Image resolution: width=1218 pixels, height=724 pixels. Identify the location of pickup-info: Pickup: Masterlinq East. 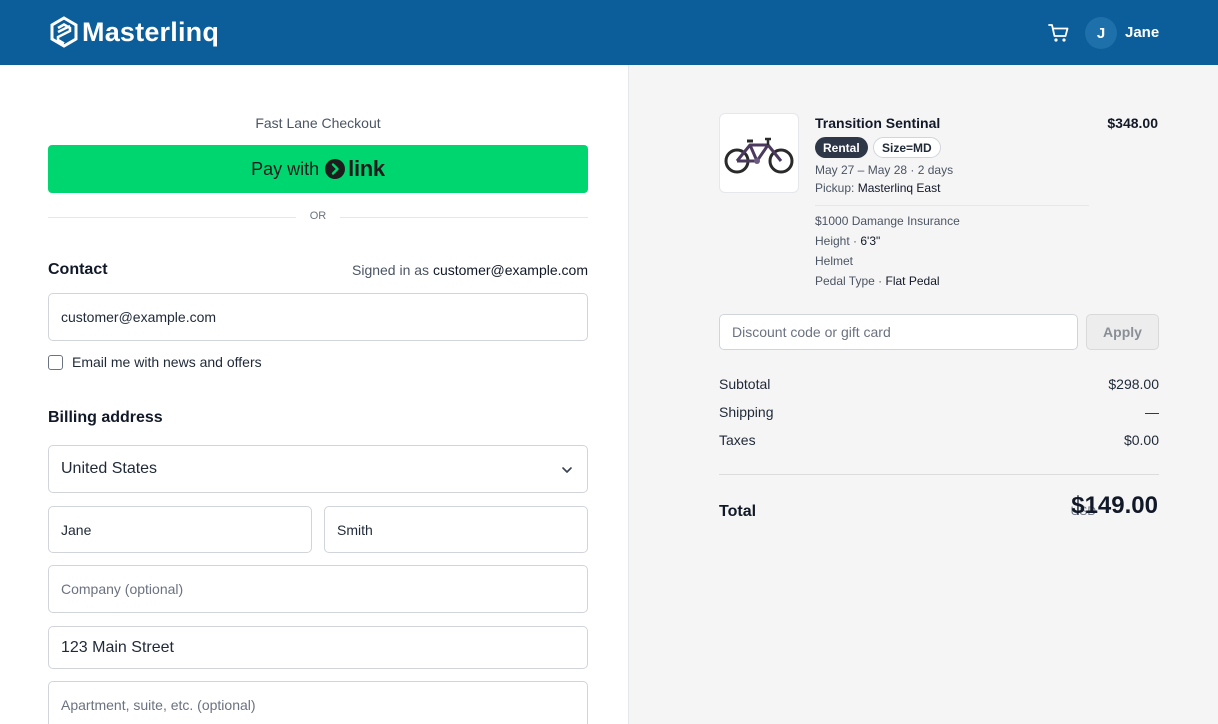
(877, 188).